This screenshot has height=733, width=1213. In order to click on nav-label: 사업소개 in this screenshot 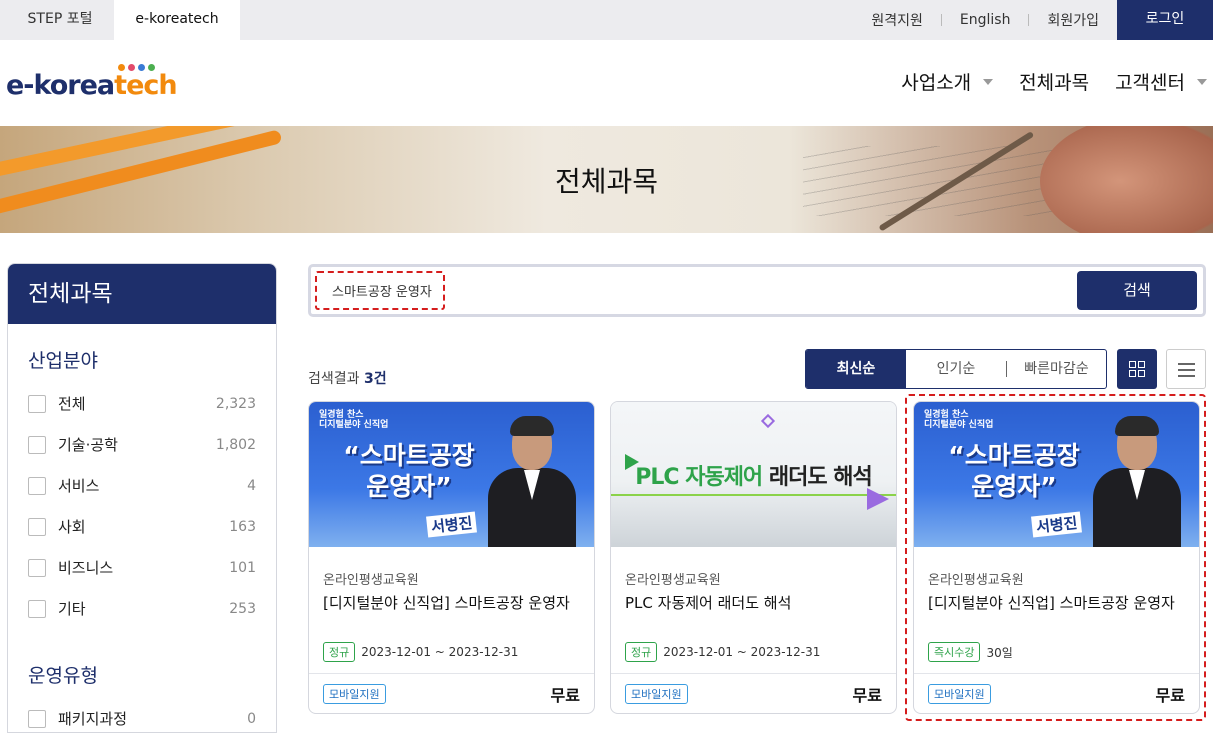, I will do `click(936, 83)`.